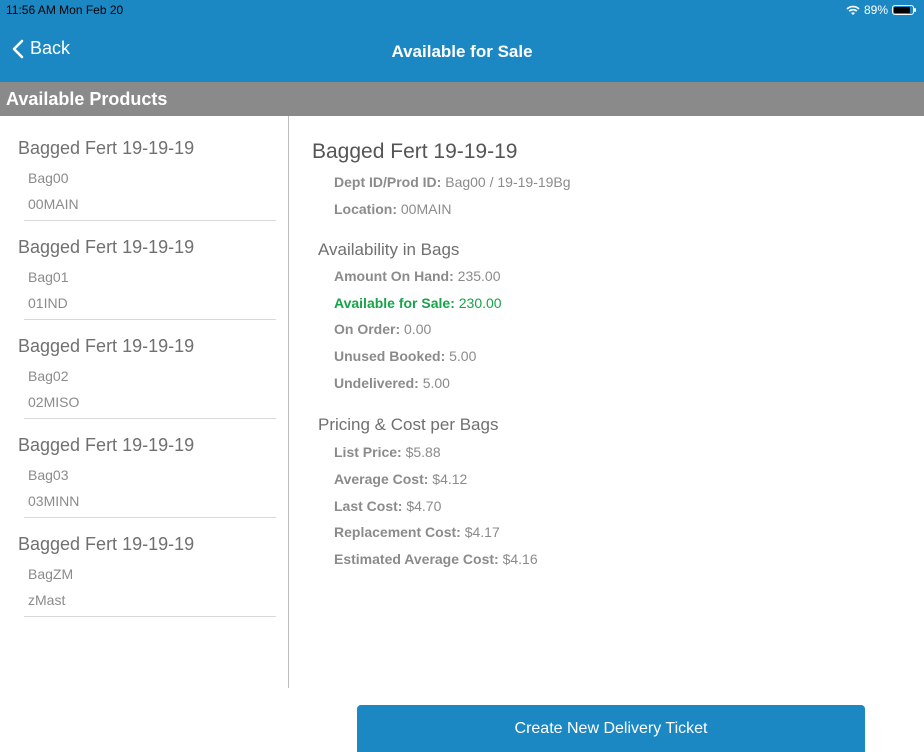 This screenshot has height=752, width=924. What do you see at coordinates (388, 182) in the screenshot?
I see `dept-prod-label: Dept ID/Prod ID:` at bounding box center [388, 182].